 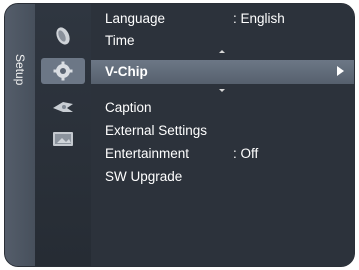 I want to click on menu-item-sw-upgrade: SW Upgrade, so click(x=222, y=176).